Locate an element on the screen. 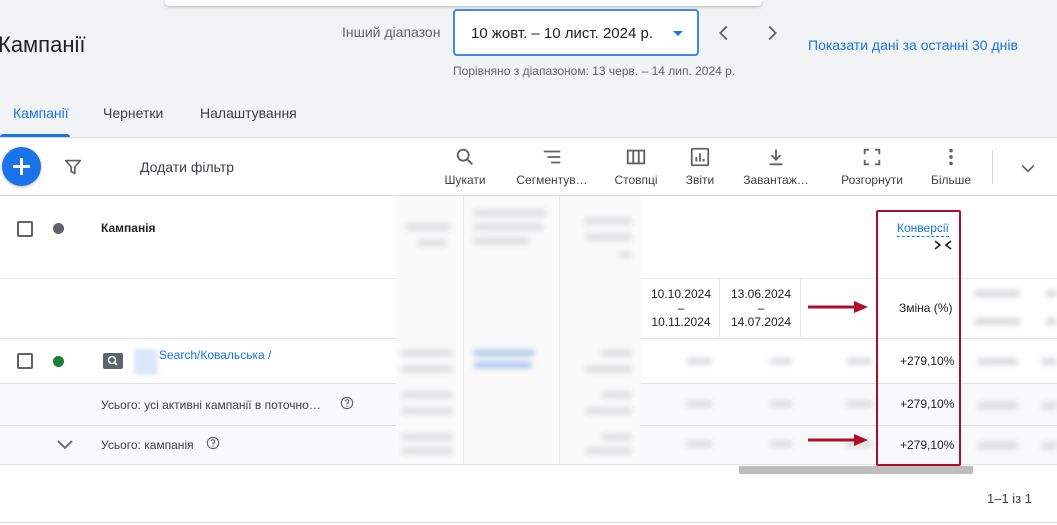 The height and width of the screenshot is (525, 1057). status-enabled-dot is located at coordinates (58, 361).